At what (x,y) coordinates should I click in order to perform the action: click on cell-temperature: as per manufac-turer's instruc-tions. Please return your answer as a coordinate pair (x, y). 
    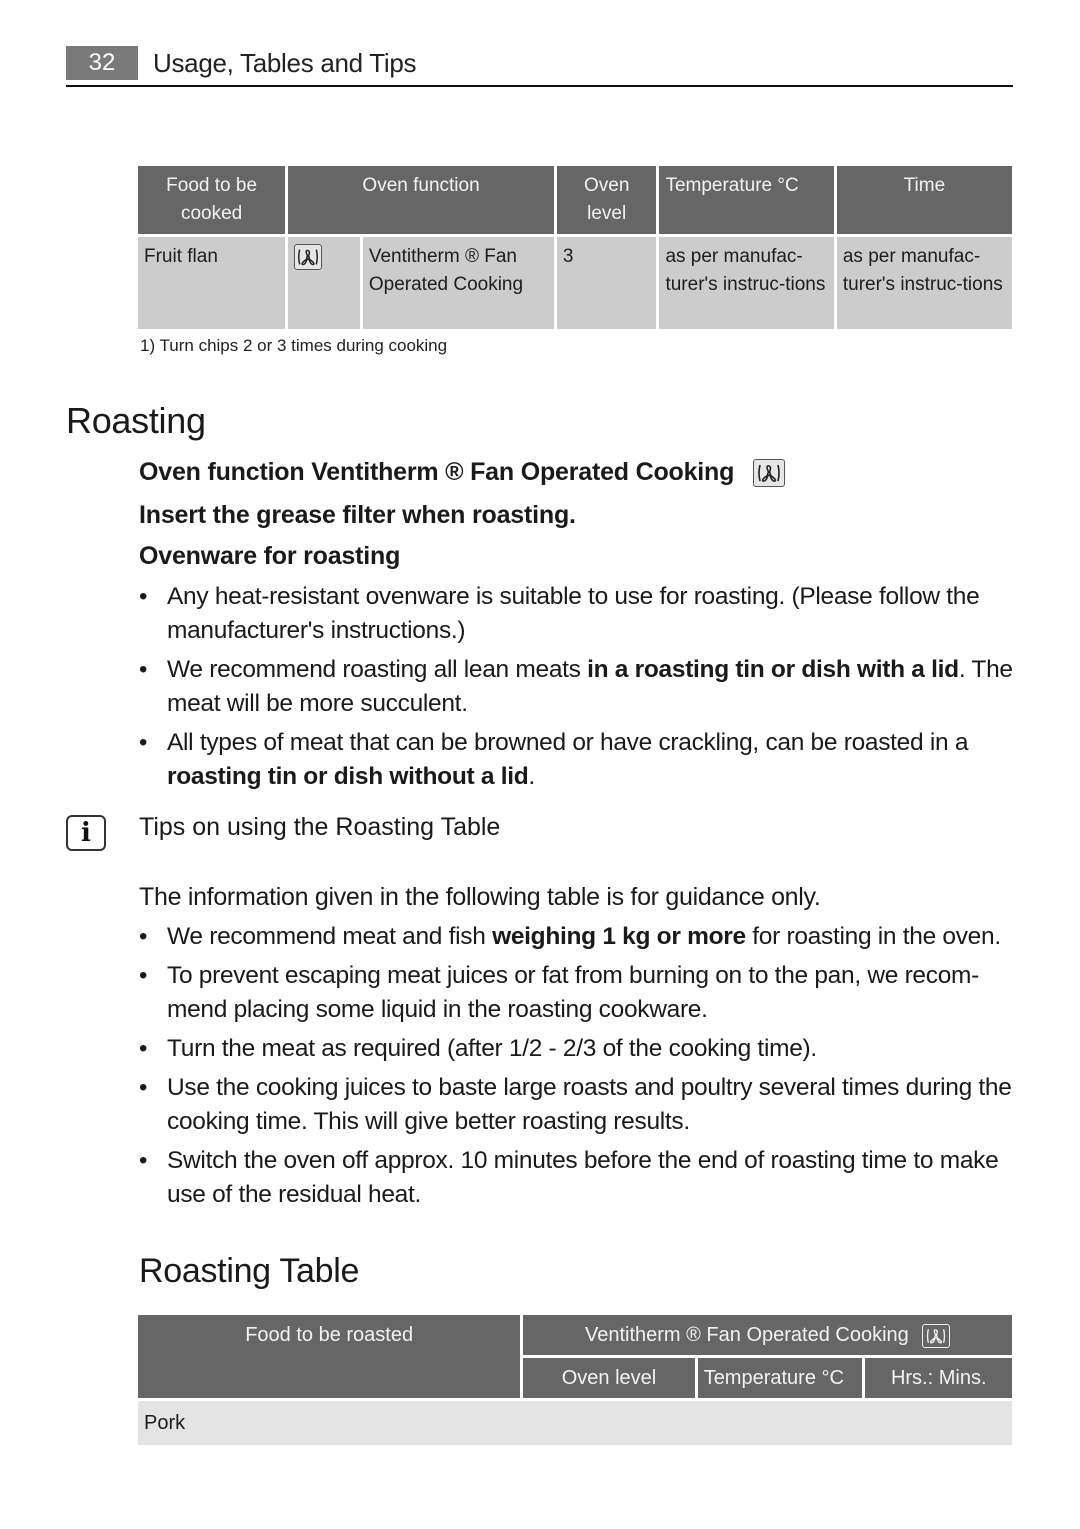
    Looking at the image, I should click on (746, 283).